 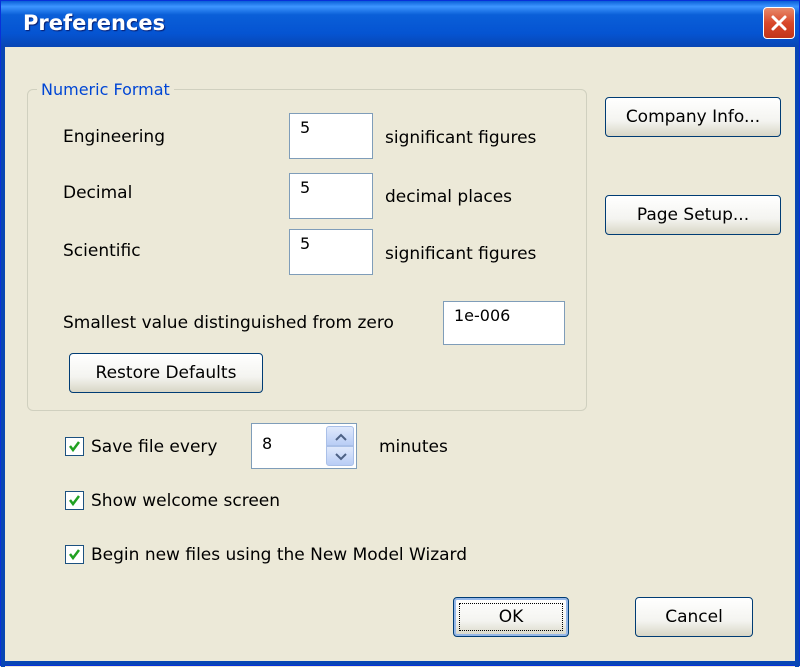 I want to click on decimal-unit: decimal places, so click(x=449, y=197).